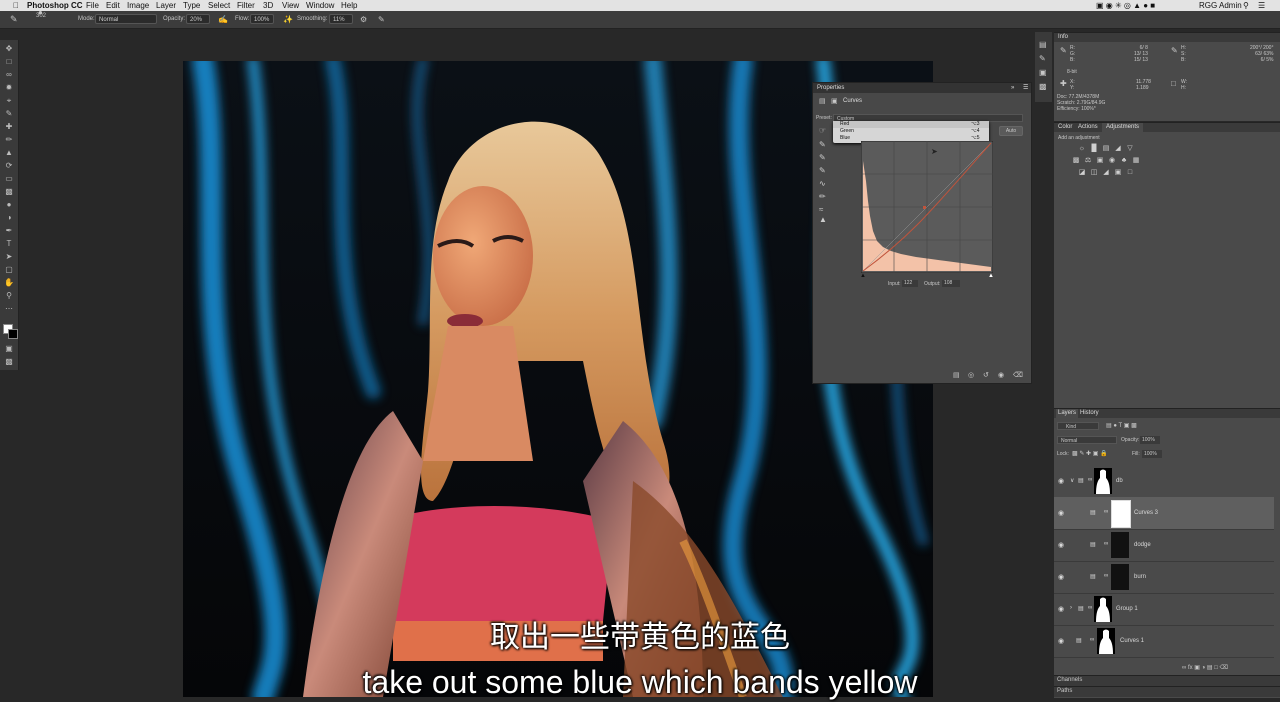 This screenshot has height=702, width=1280. Describe the element at coordinates (320, 5) in the screenshot. I see `menu-window: Window` at that location.